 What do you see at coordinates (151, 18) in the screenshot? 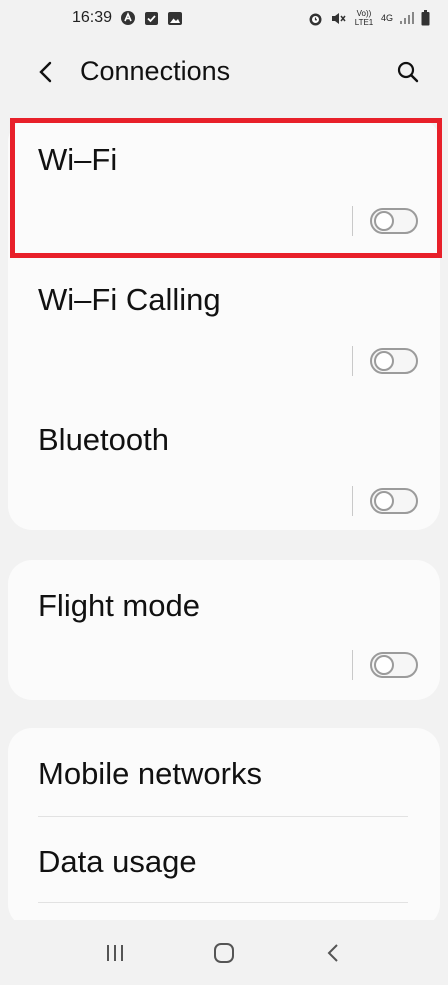
I see `check-notification-icon` at bounding box center [151, 18].